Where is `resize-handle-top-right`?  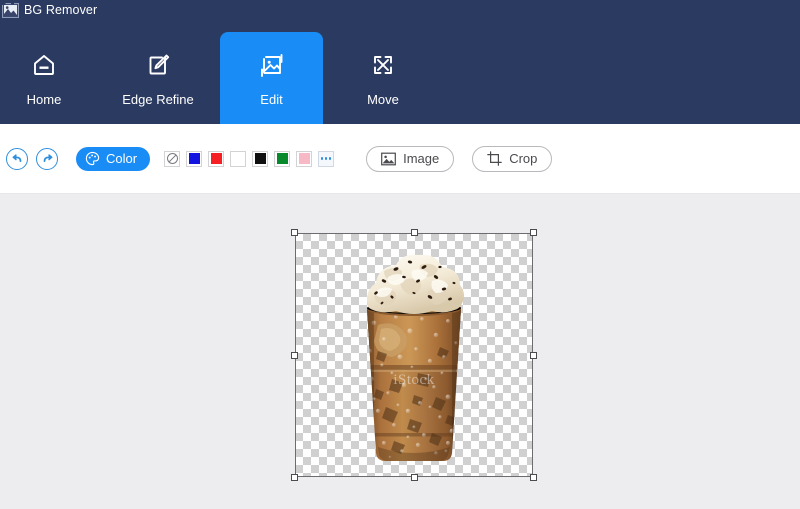 resize-handle-top-right is located at coordinates (533, 232).